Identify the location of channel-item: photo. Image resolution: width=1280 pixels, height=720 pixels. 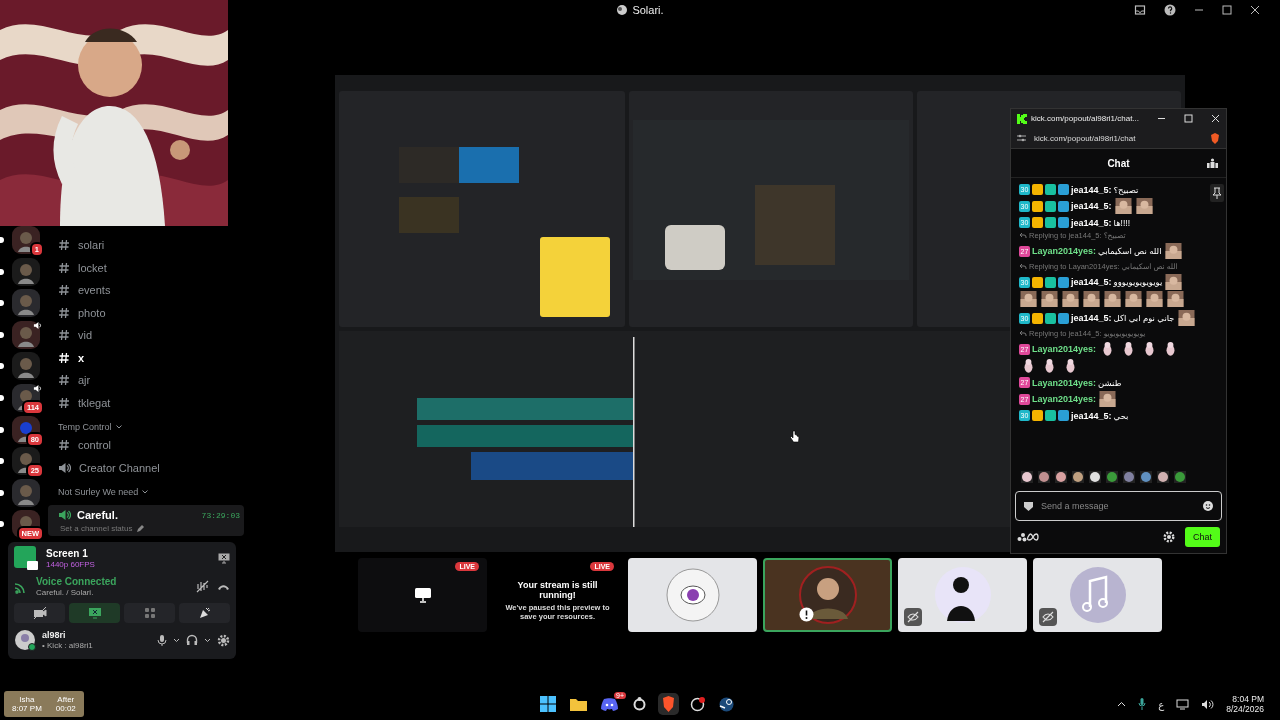
(82, 312).